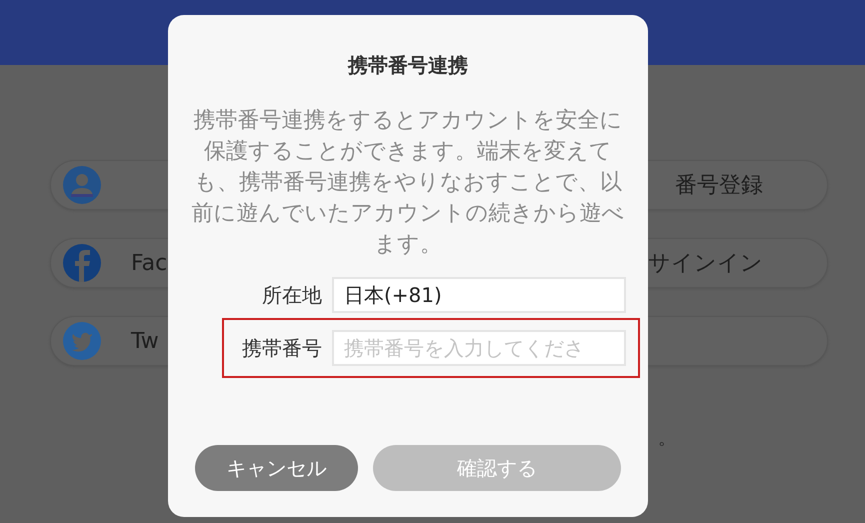 This screenshot has height=523, width=865. Describe the element at coordinates (479, 348) in the screenshot. I see `input-field: 携帯番号を入力してくださ` at that location.